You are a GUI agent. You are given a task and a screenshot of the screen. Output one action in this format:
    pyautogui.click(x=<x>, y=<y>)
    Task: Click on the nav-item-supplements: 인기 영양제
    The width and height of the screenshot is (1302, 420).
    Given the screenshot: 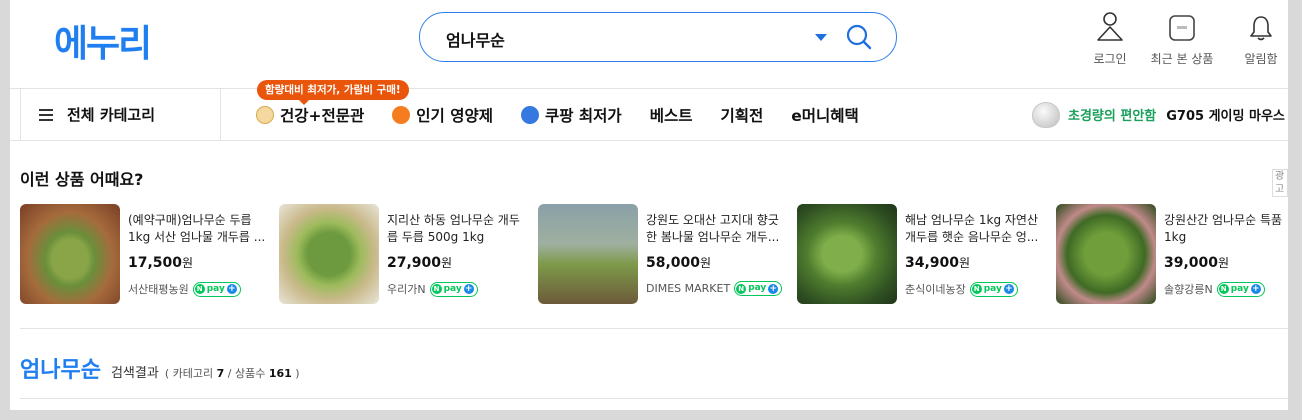 What is the action you would take?
    pyautogui.click(x=442, y=115)
    